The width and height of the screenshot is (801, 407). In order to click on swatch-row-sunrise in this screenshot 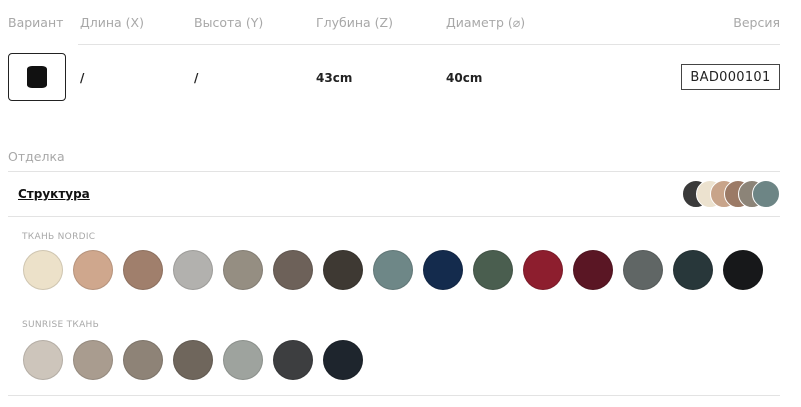, I will do `click(193, 360)`.